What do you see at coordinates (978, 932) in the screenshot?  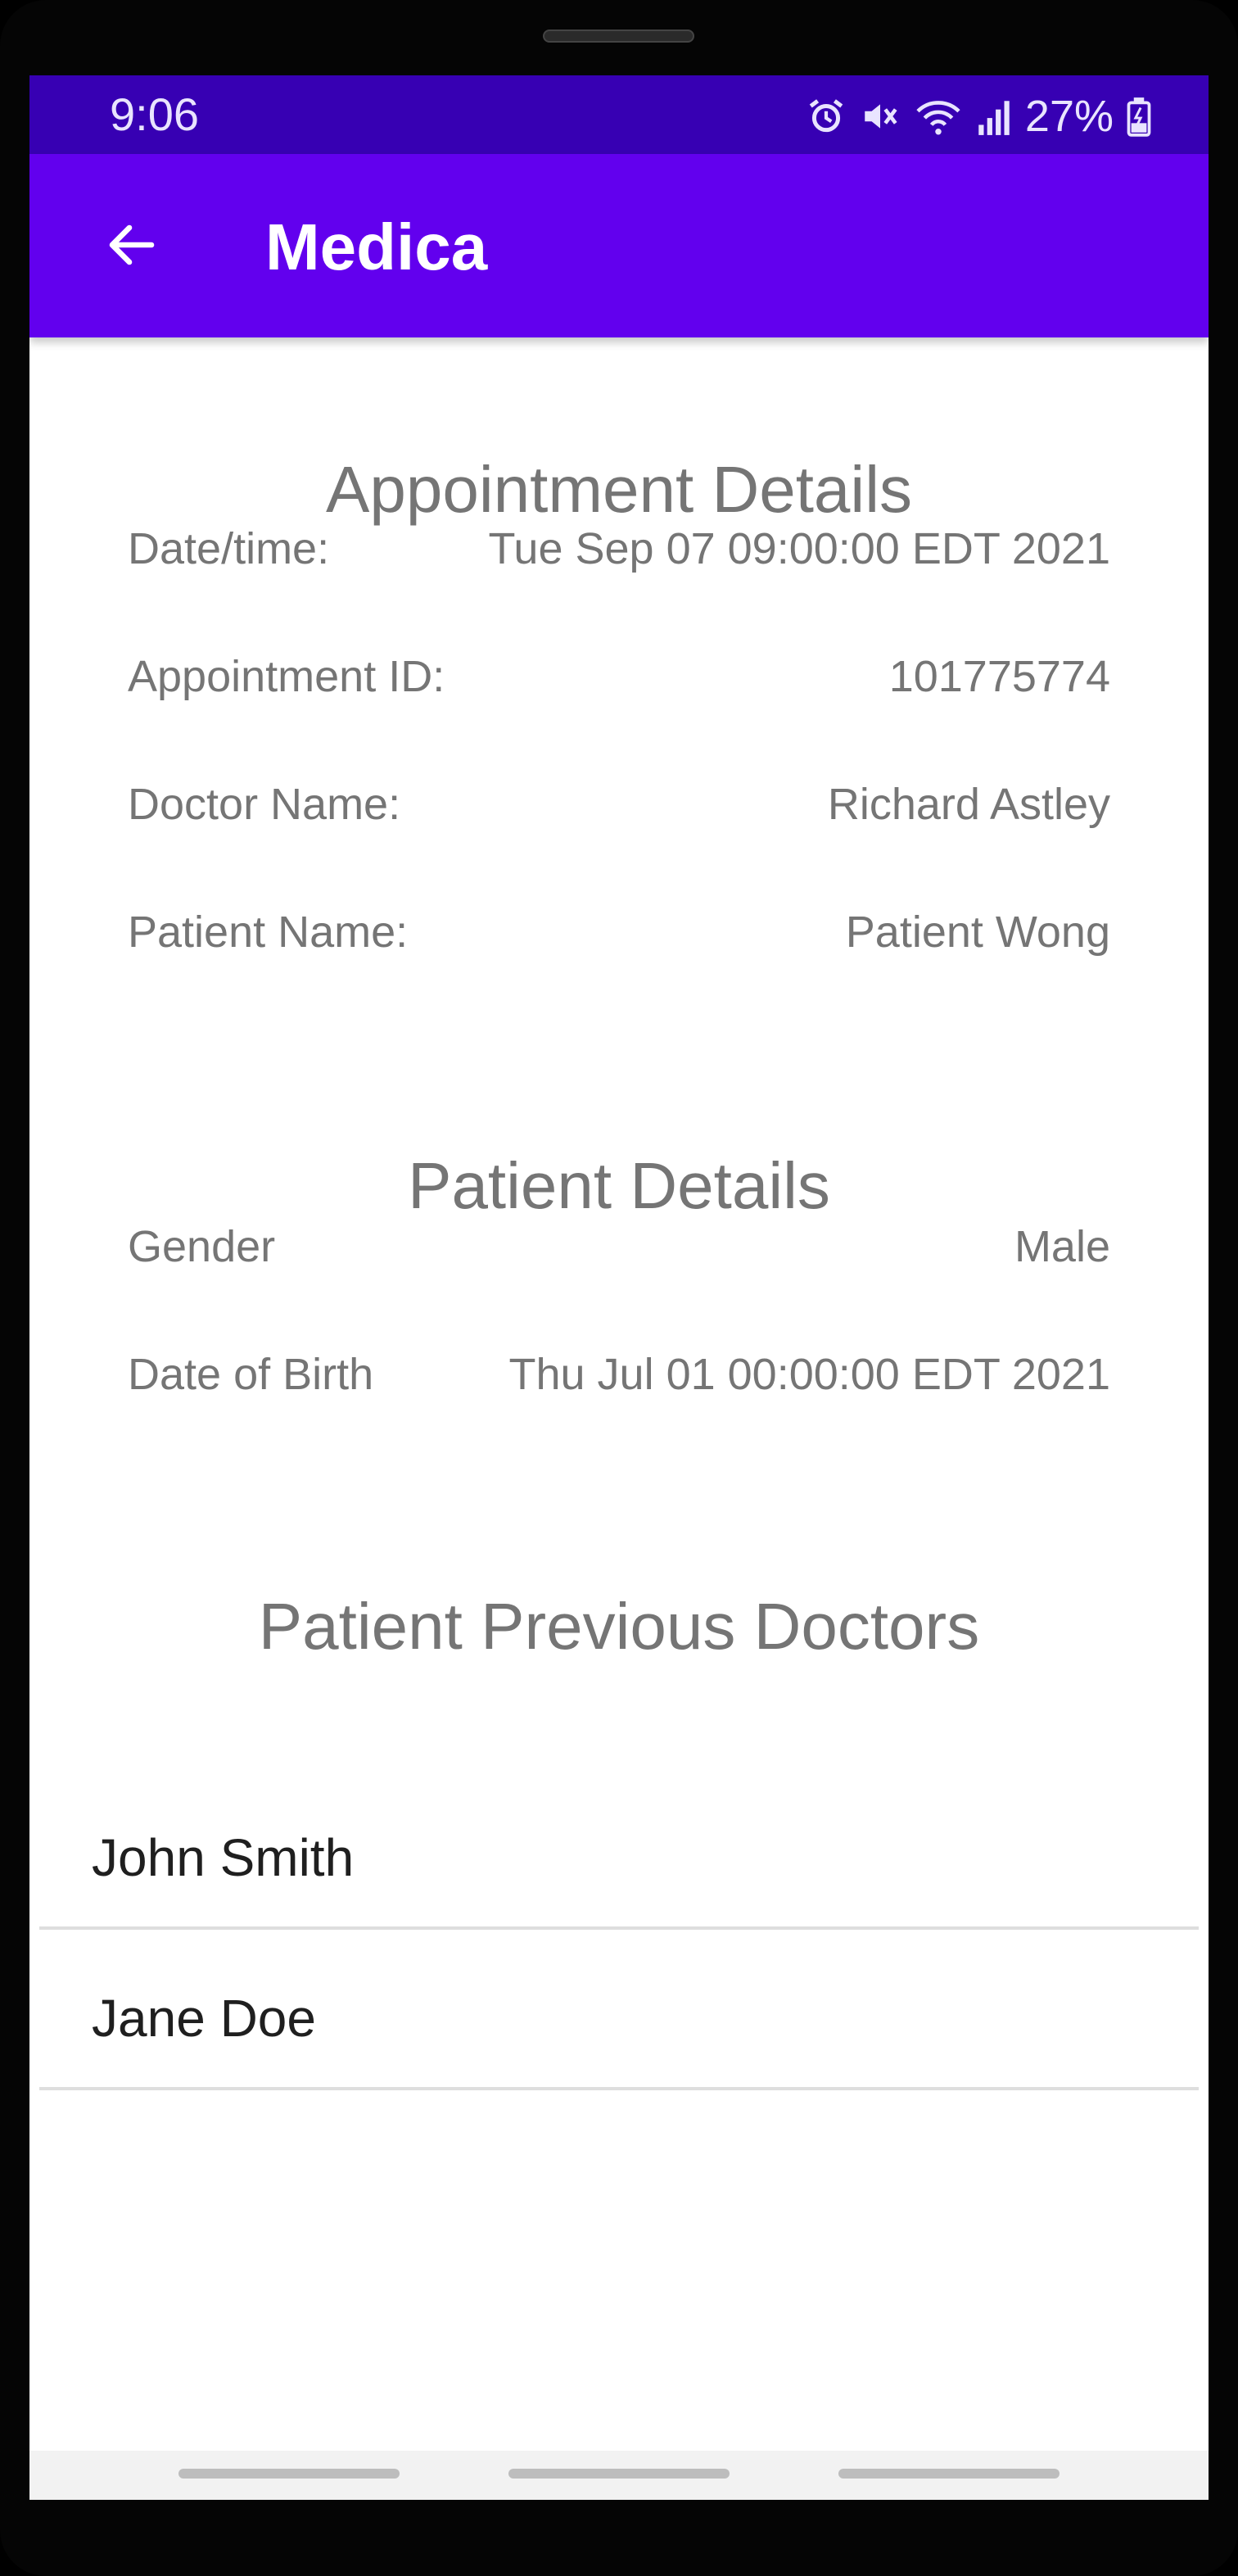 I see `detail-value: Patient Wong` at bounding box center [978, 932].